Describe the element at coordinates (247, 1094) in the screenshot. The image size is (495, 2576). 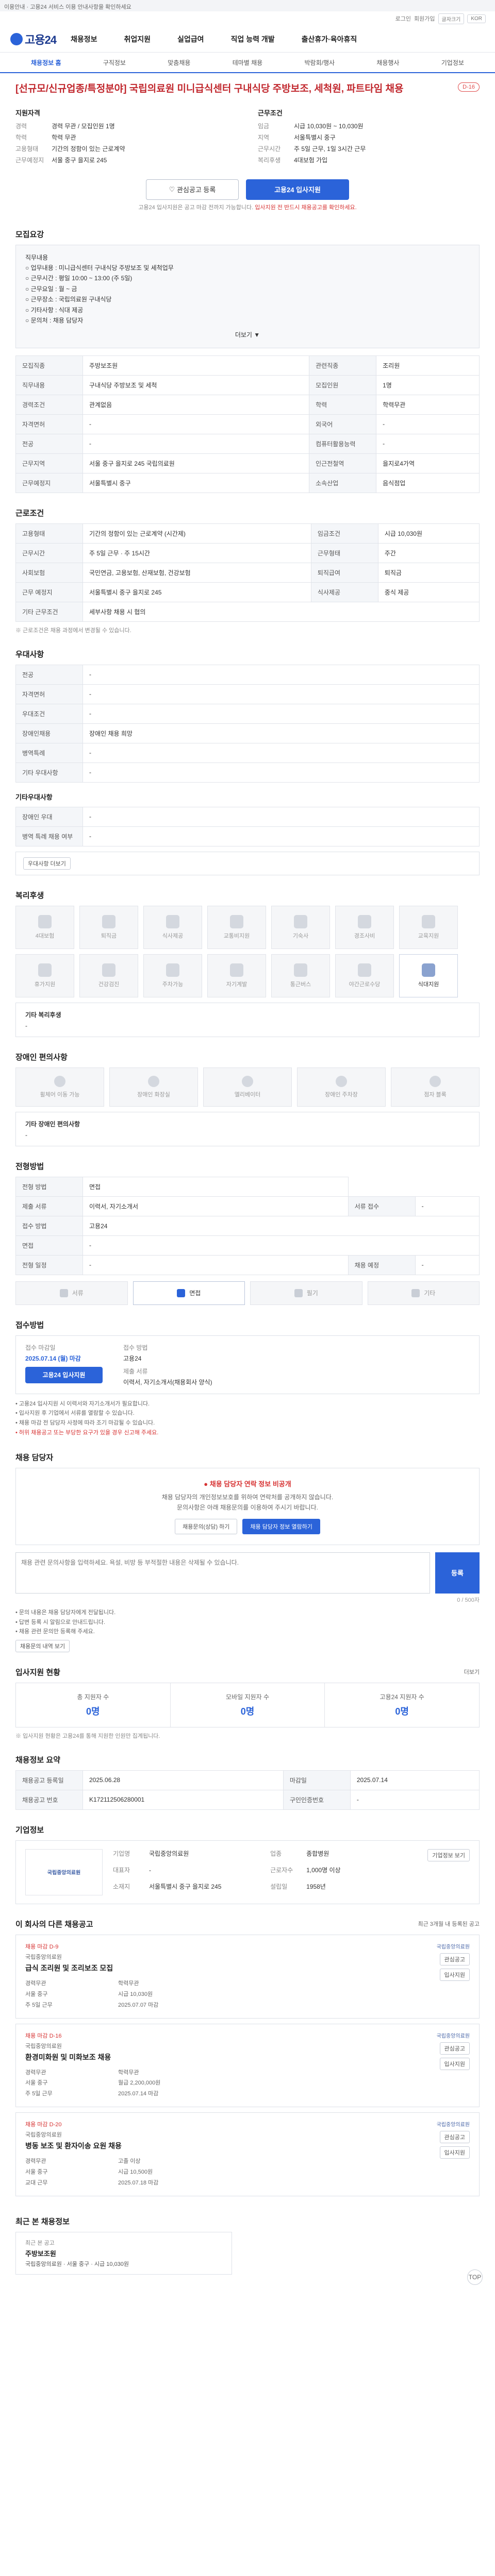
I see `disability-label: 엘리베이터` at that location.